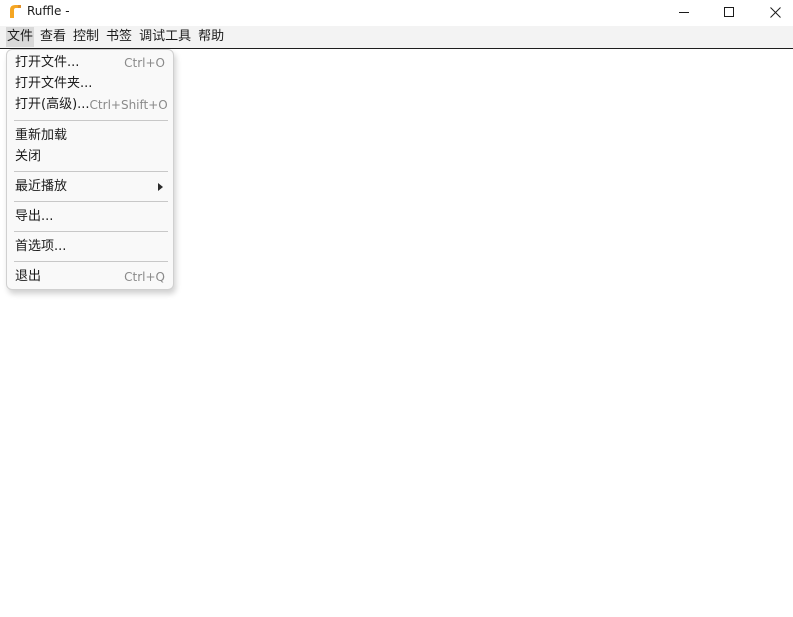 Image resolution: width=793 pixels, height=617 pixels. Describe the element at coordinates (90, 136) in the screenshot. I see `menu-item-reload: 重新加载` at that location.